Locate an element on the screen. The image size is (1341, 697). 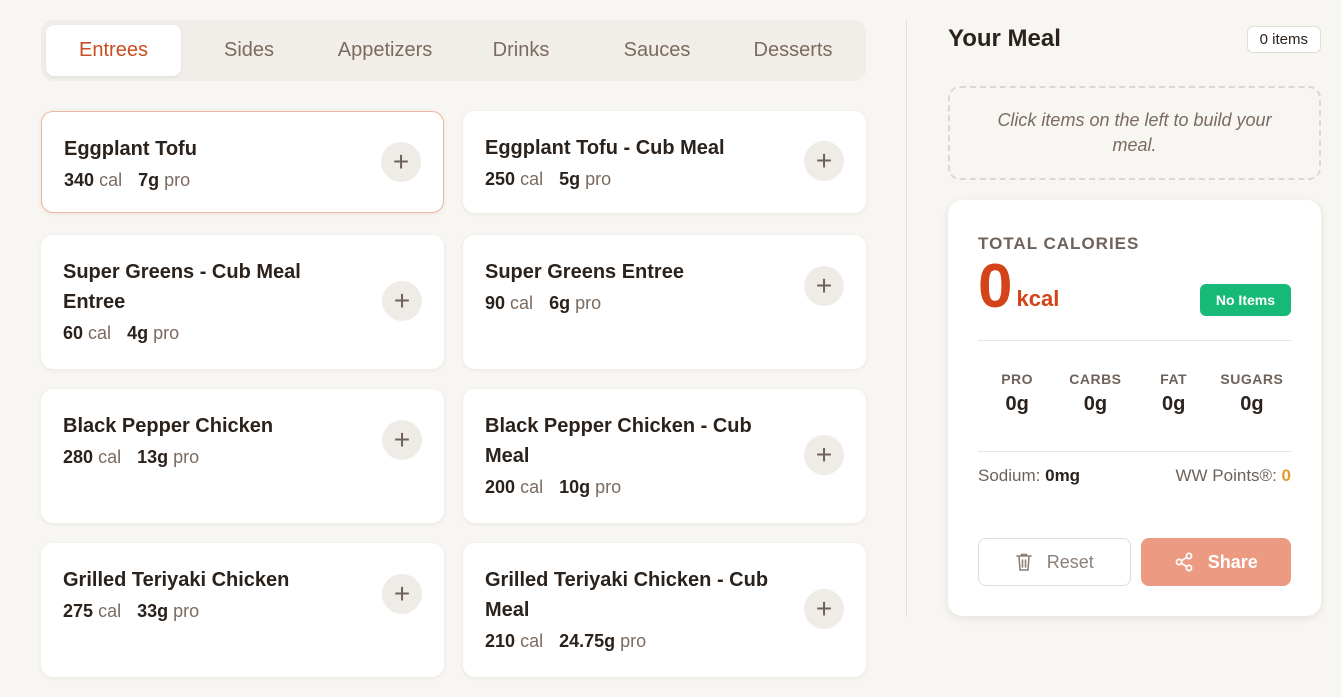
item-cal-value: 340 is located at coordinates (79, 180).